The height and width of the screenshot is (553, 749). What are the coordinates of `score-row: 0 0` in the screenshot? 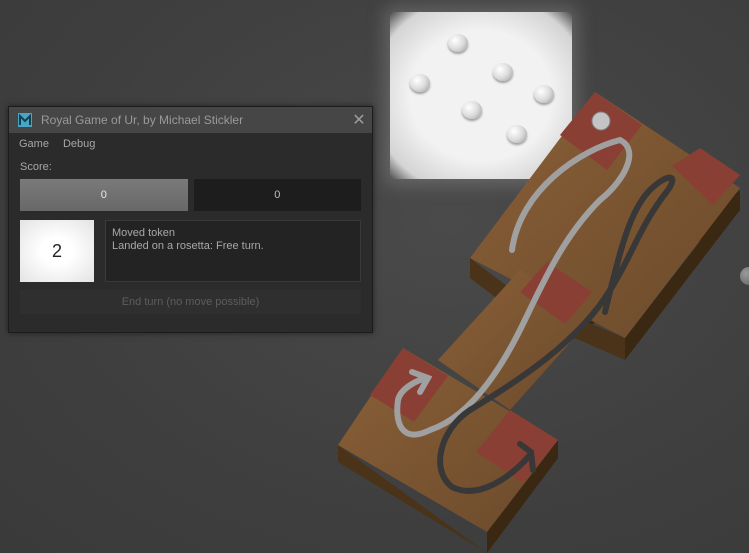 It's located at (190, 195).